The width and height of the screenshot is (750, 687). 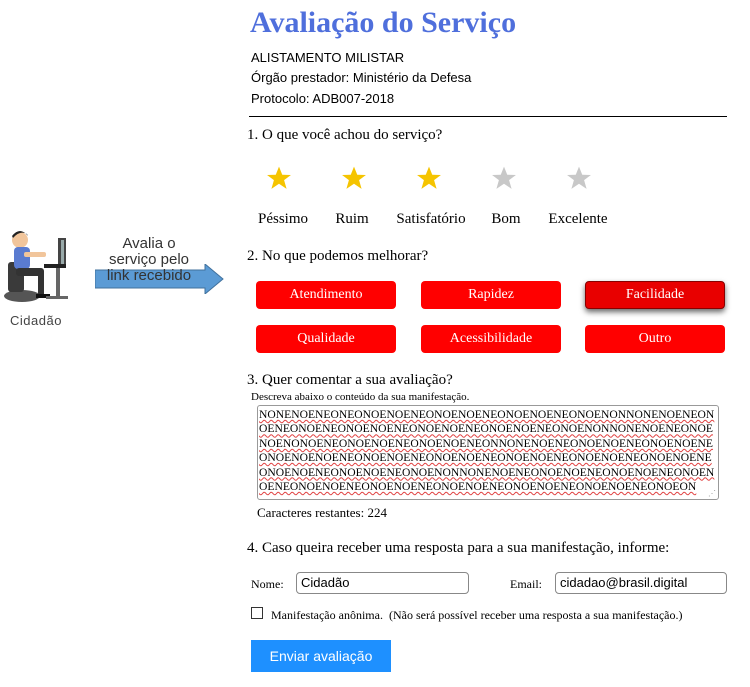 What do you see at coordinates (361, 77) in the screenshot?
I see `service-organ: Órgão prestador: Ministério da Defesa` at bounding box center [361, 77].